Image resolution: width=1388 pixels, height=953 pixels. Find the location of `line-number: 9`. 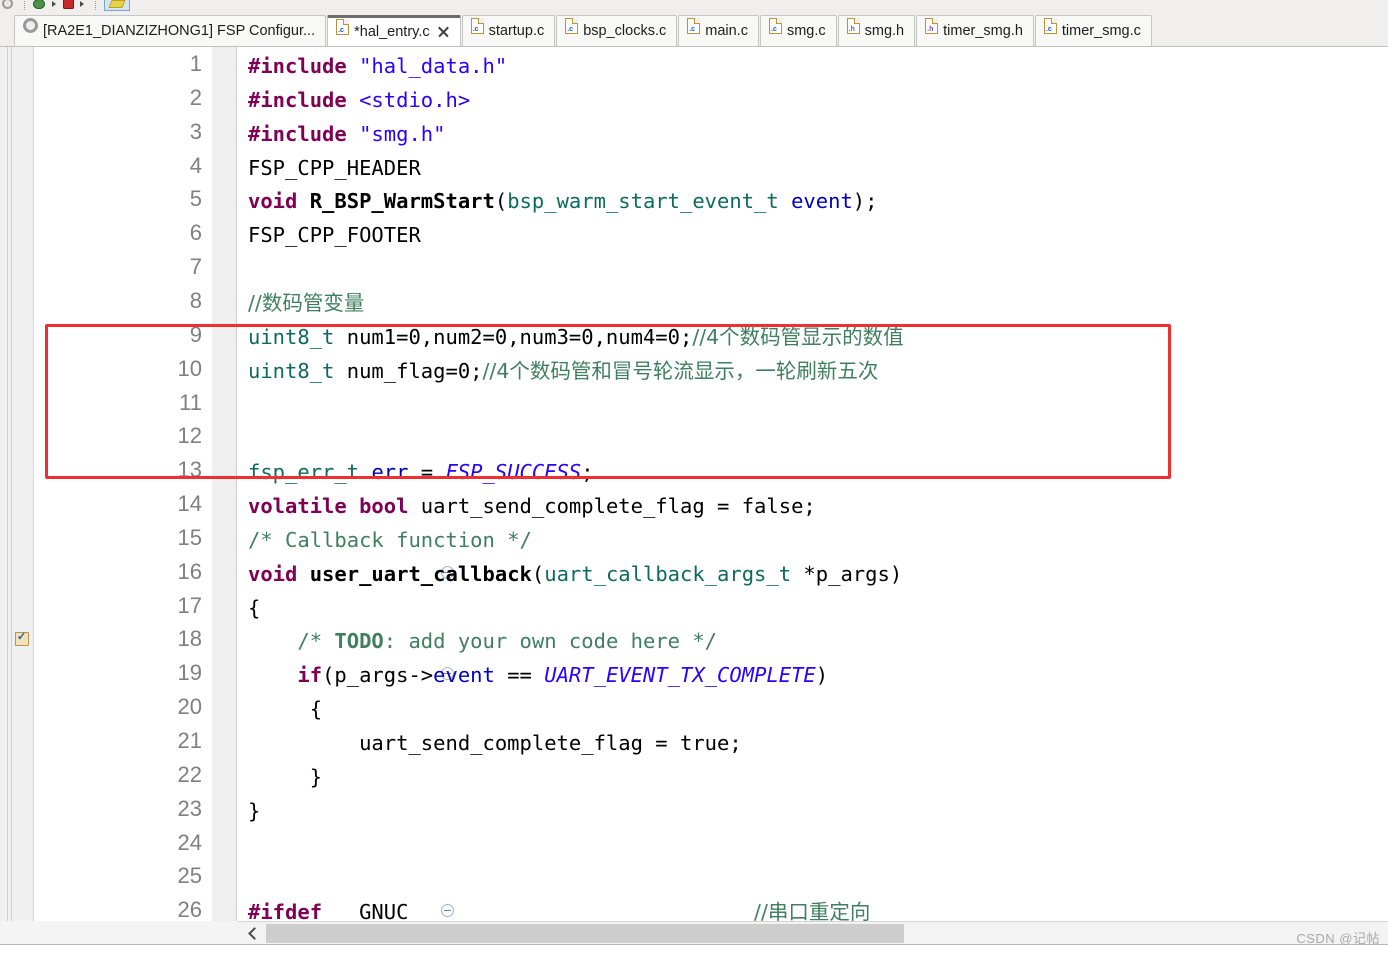

line-number: 9 is located at coordinates (195, 334).